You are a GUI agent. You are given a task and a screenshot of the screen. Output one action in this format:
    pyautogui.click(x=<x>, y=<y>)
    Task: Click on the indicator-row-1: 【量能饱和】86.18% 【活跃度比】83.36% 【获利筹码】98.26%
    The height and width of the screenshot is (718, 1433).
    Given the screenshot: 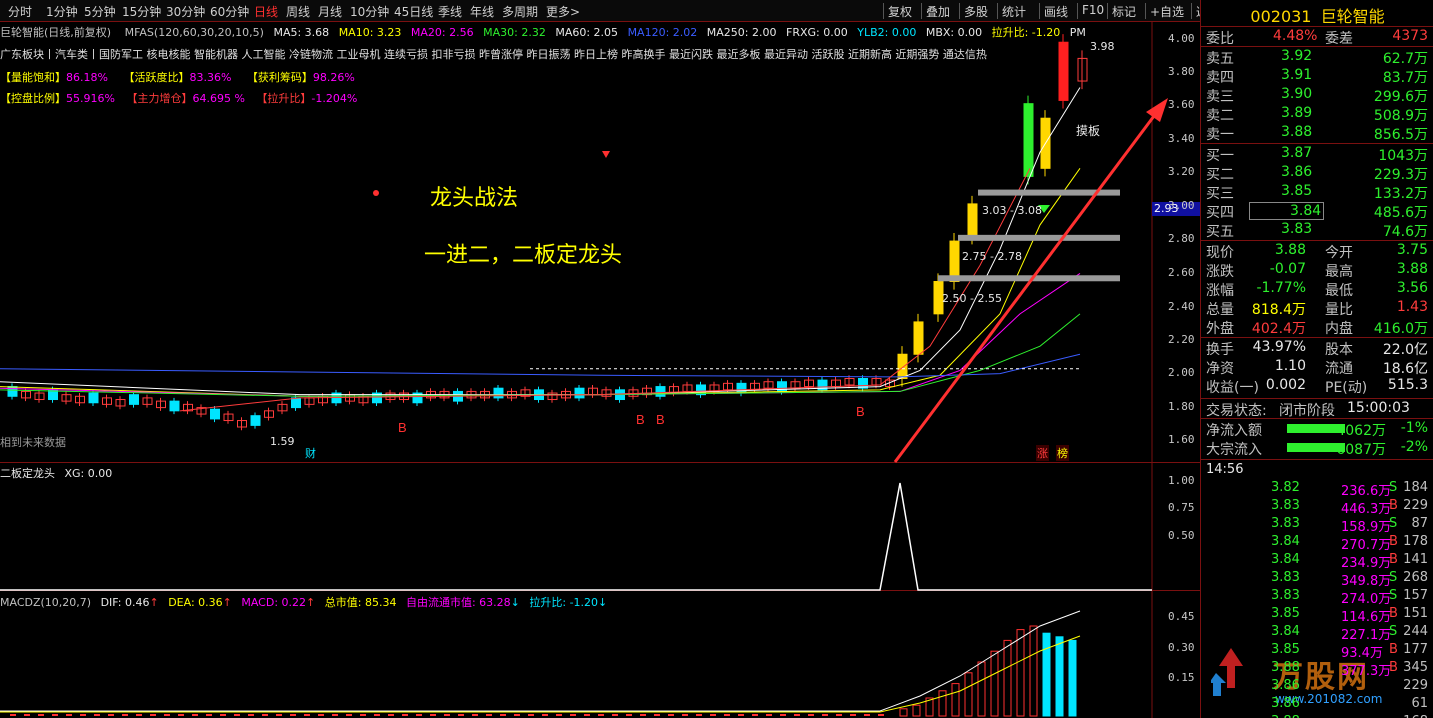 What is the action you would take?
    pyautogui.click(x=177, y=77)
    